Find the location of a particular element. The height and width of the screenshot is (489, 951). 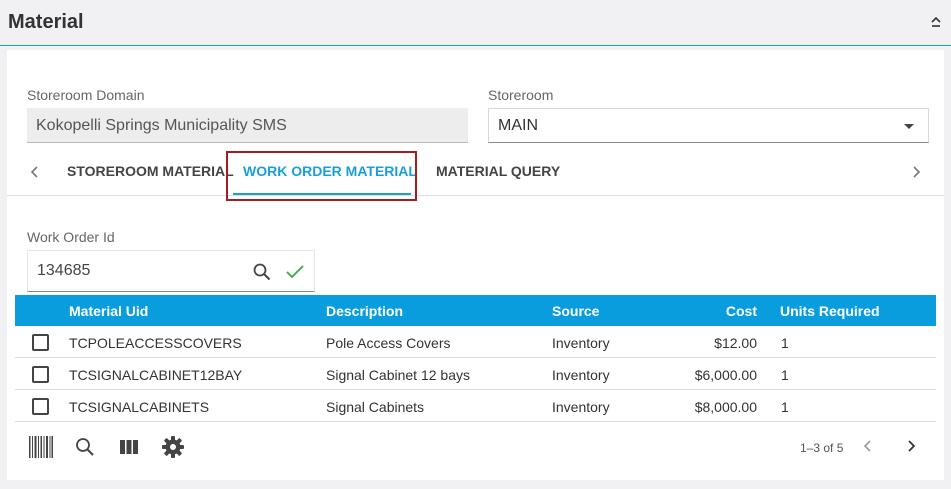

cell-material-uid: TCSIGNALCABINET12BAY is located at coordinates (156, 375).